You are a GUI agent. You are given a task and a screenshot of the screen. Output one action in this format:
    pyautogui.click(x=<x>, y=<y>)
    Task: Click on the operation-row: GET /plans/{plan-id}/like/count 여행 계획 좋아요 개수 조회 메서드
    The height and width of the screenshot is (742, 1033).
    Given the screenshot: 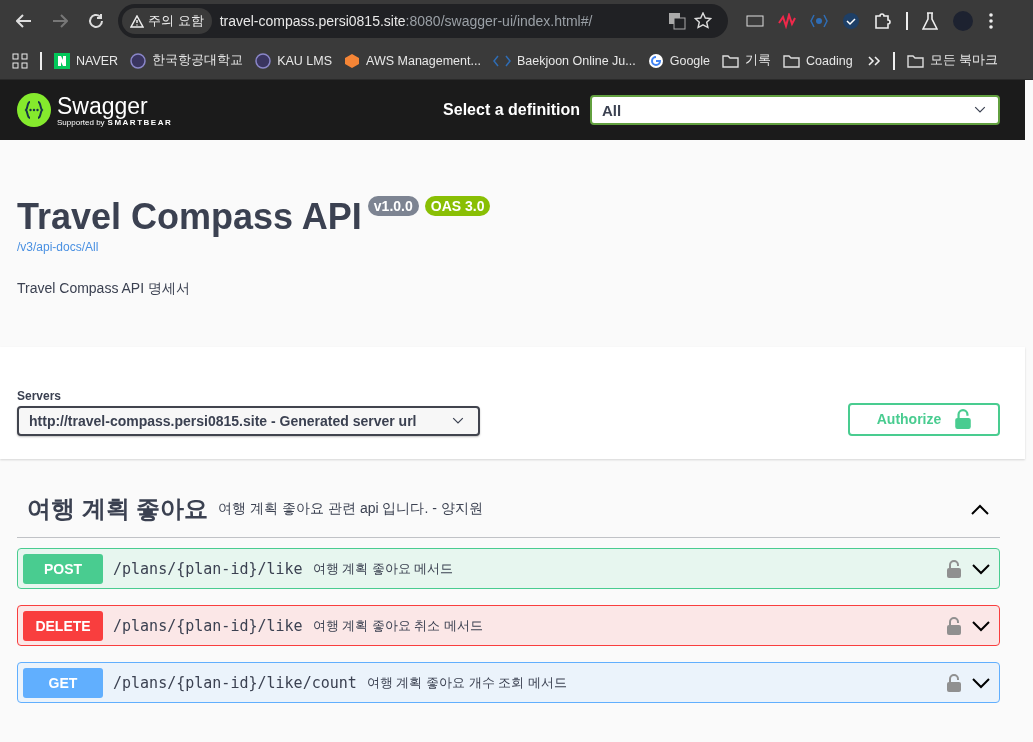 What is the action you would take?
    pyautogui.click(x=508, y=682)
    